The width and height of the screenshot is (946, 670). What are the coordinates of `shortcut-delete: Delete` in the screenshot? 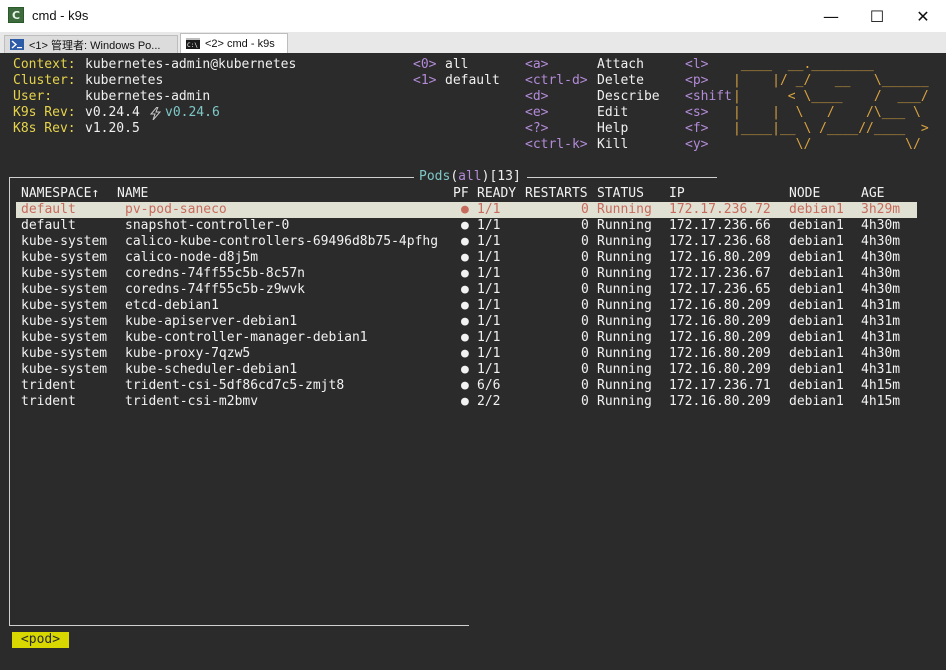 It's located at (620, 81).